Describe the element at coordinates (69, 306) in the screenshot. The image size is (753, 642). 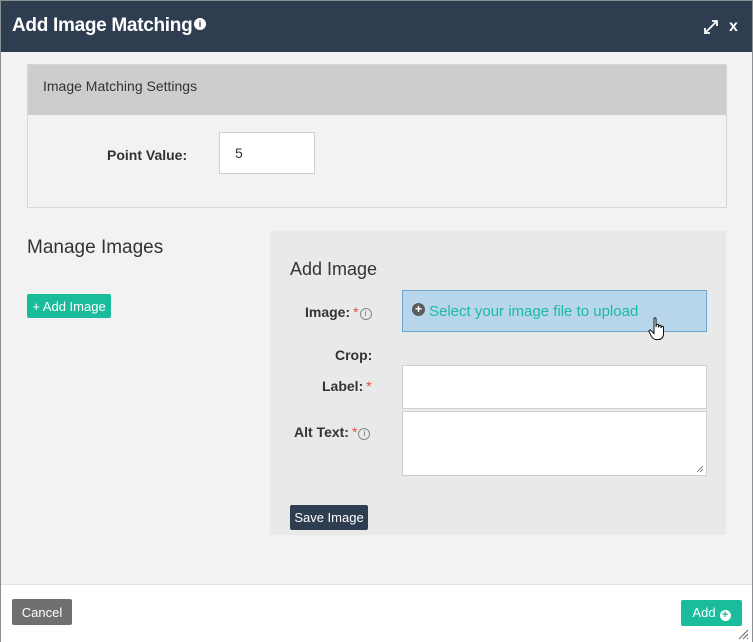
I see `add-image-button: + Add Image` at that location.